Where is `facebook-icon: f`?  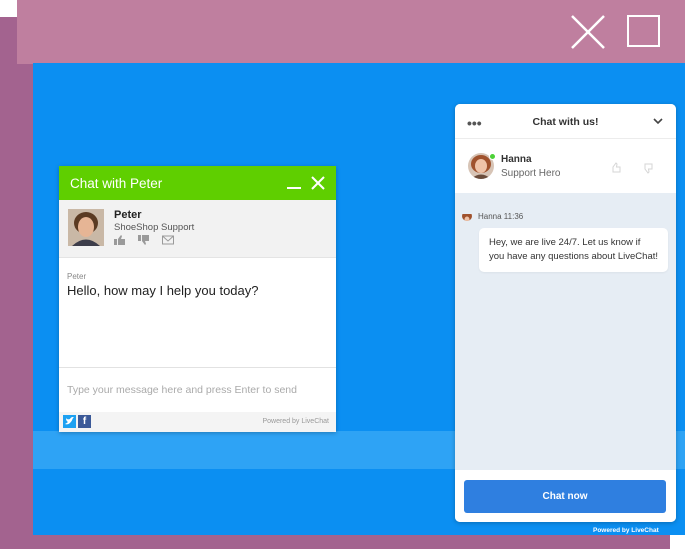
facebook-icon: f is located at coordinates (84, 421).